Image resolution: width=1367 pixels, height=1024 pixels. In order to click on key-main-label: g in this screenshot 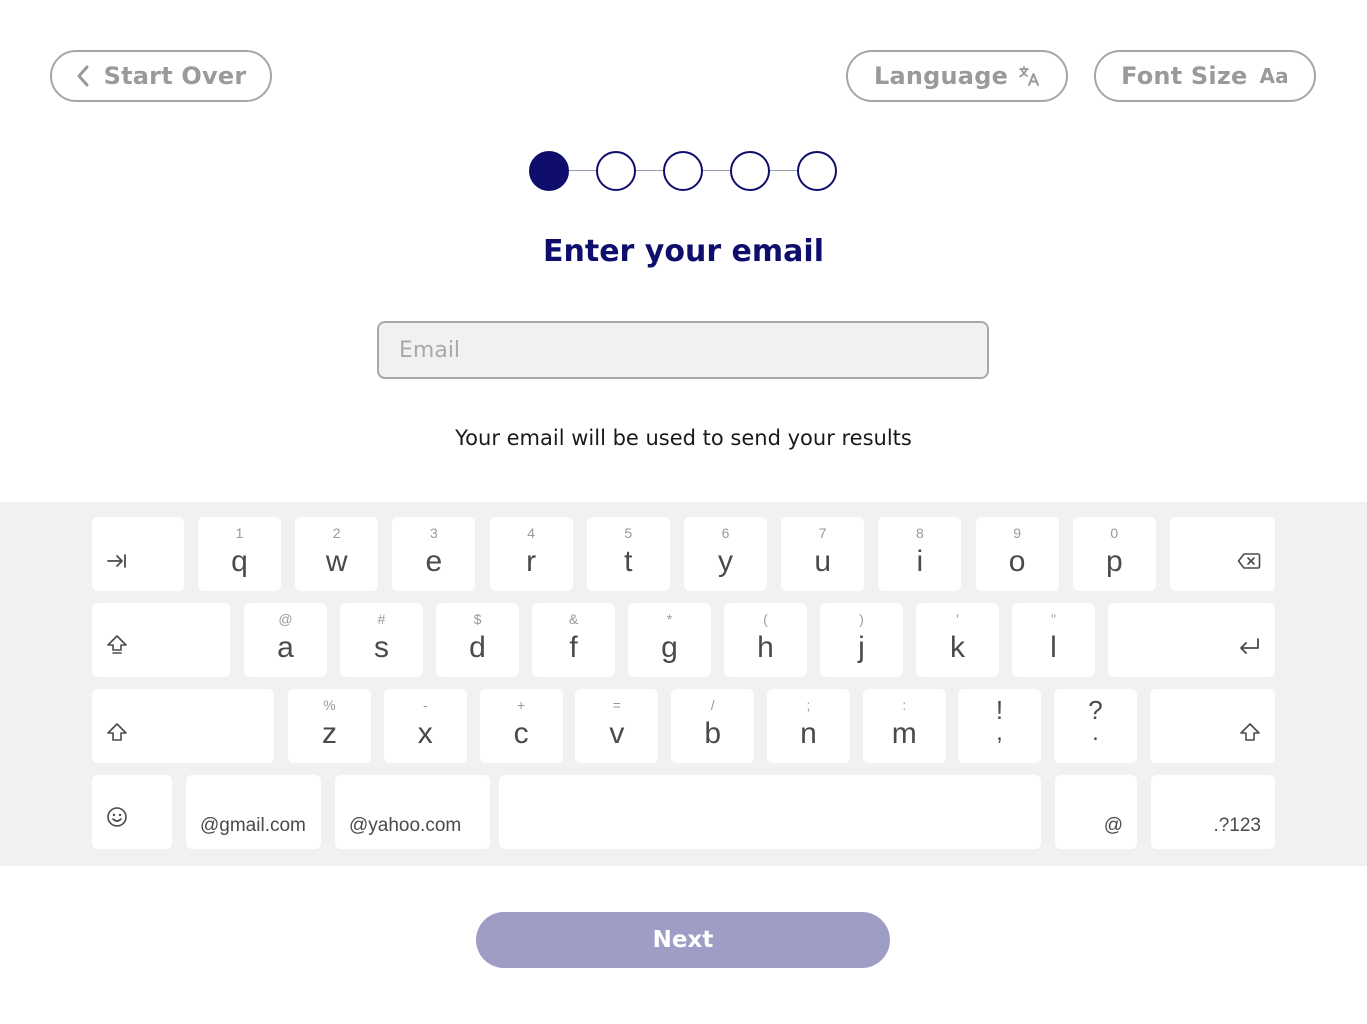, I will do `click(669, 647)`.